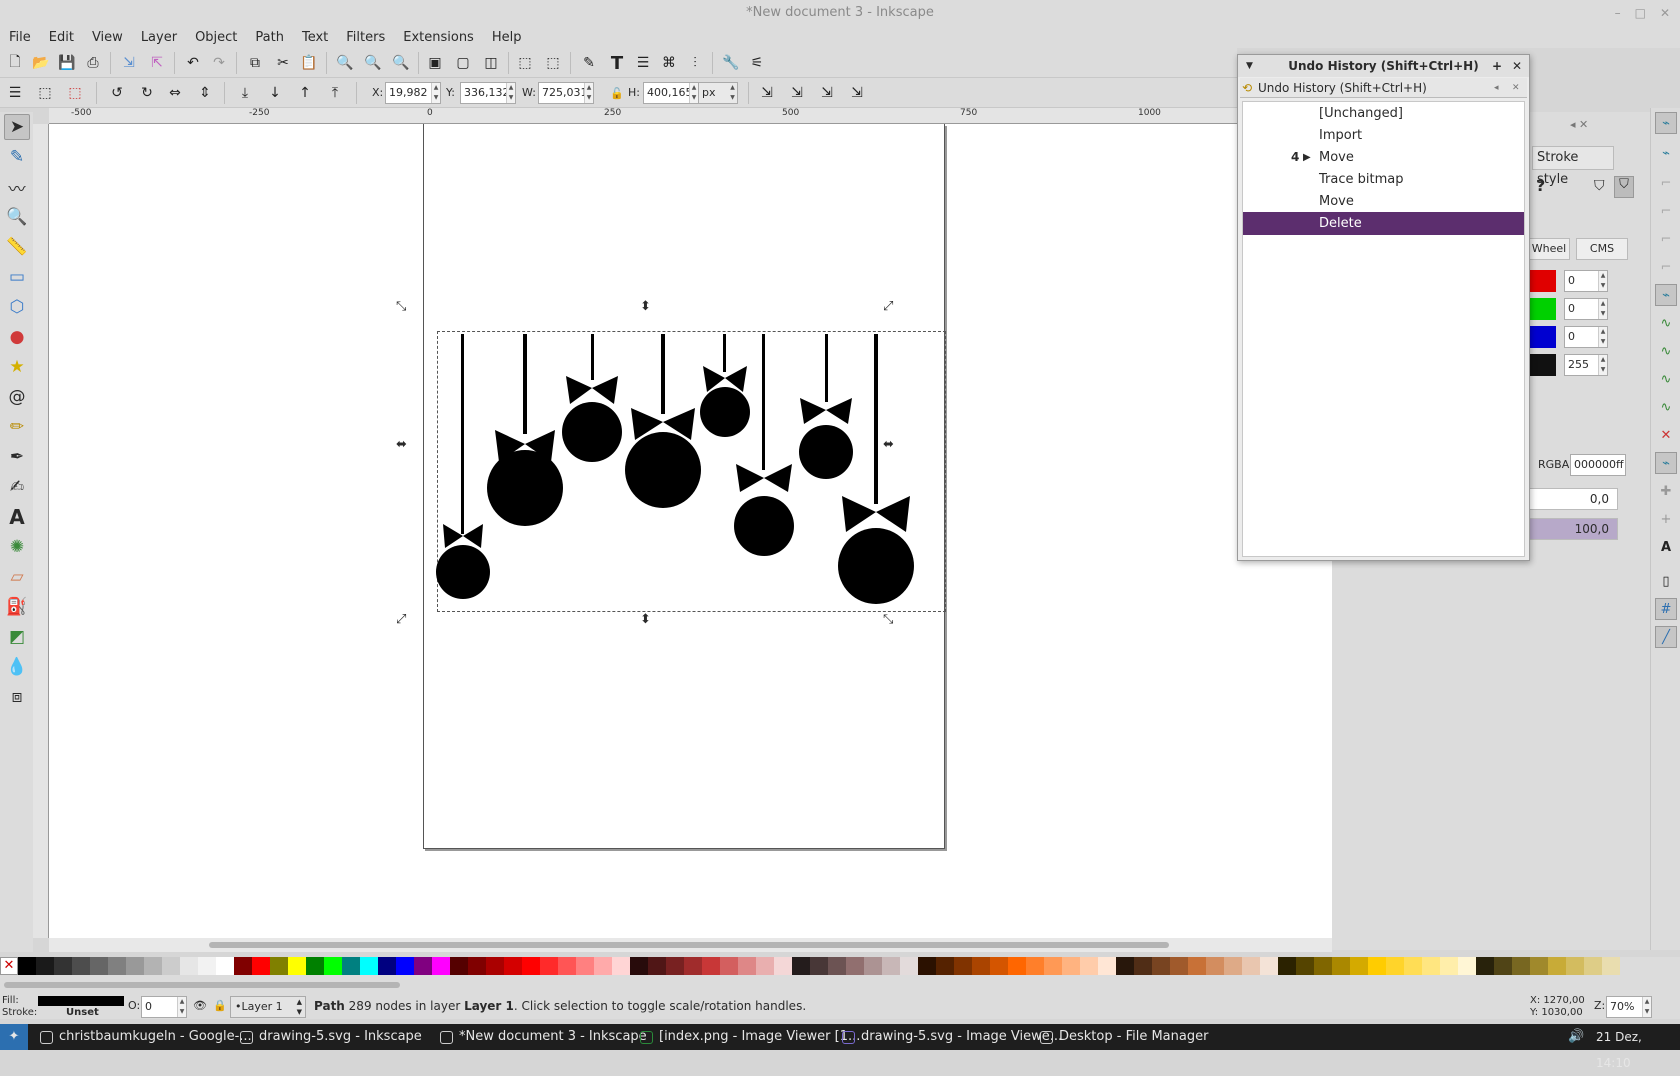  Describe the element at coordinates (275, 93) in the screenshot. I see `lower-icon: ↓` at that location.